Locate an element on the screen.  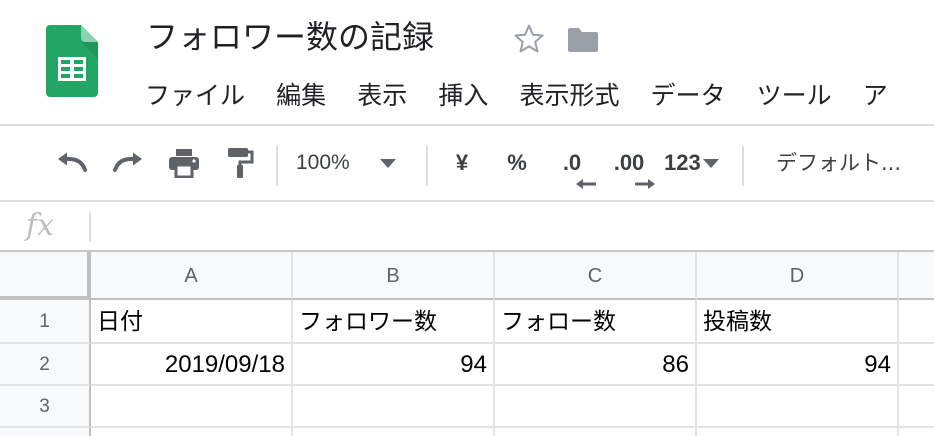
more-formats-button: 123 is located at coordinates (697, 163).